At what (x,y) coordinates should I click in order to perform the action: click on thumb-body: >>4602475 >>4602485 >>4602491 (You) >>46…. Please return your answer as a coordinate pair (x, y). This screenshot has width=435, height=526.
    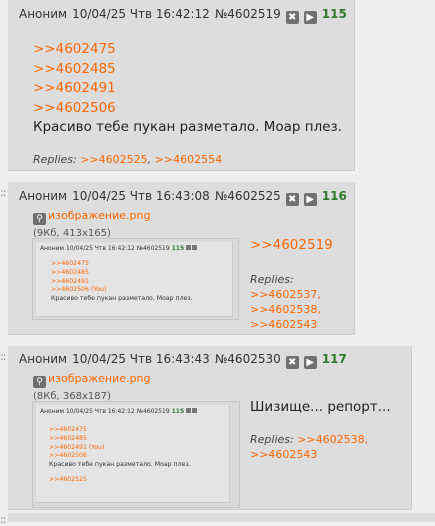
    Looking at the image, I should click on (120, 455).